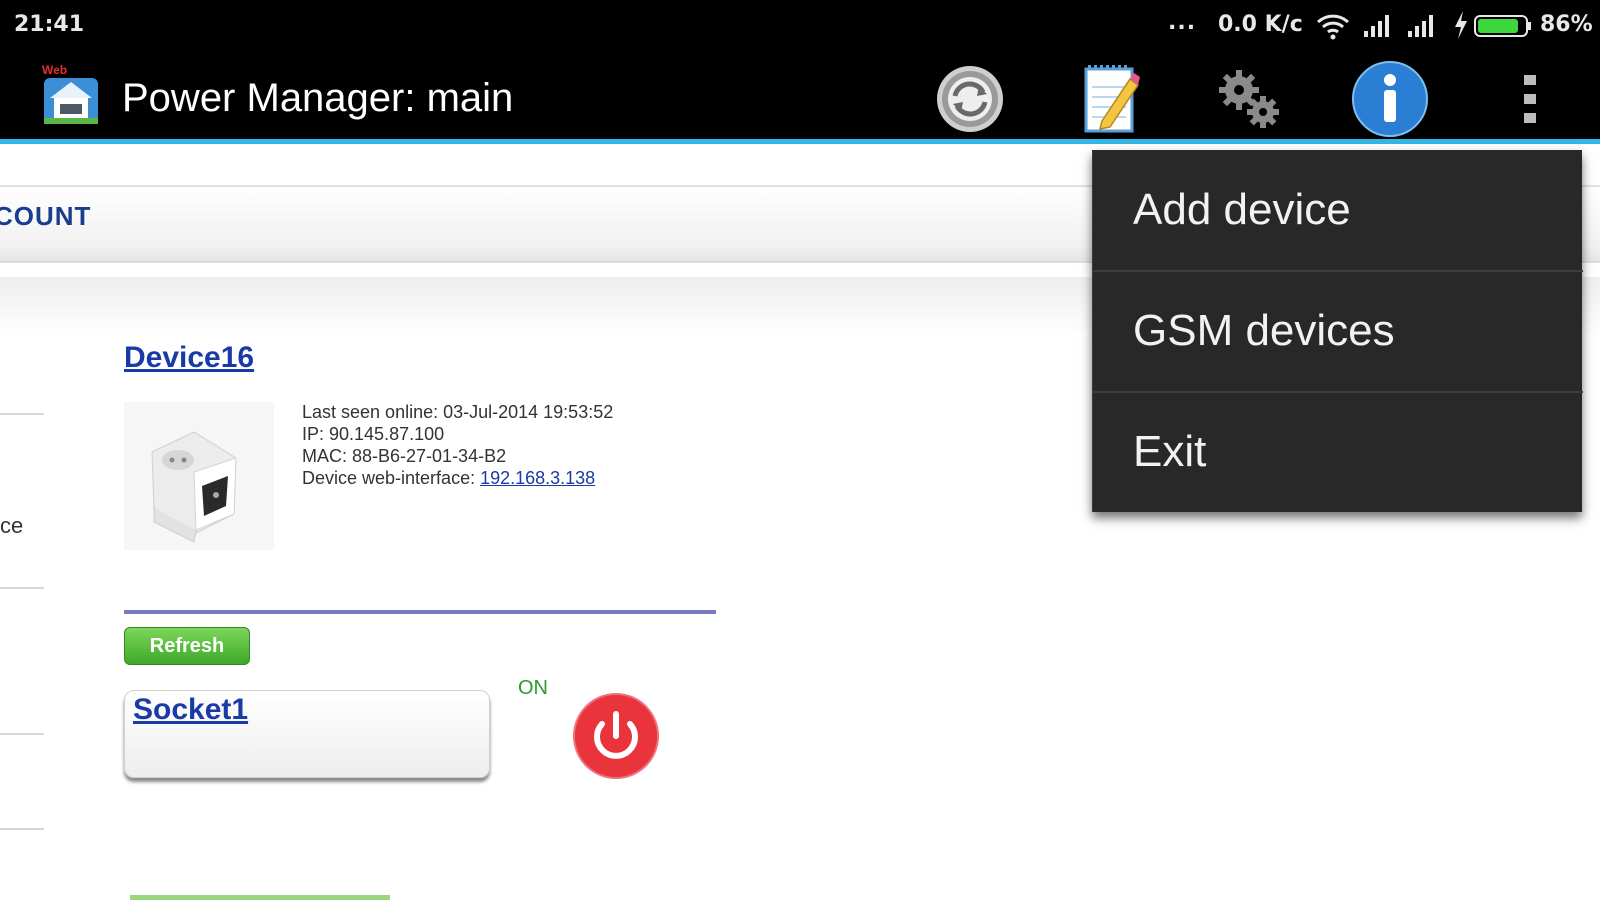  I want to click on socket-name-link: Socket1, so click(190, 710).